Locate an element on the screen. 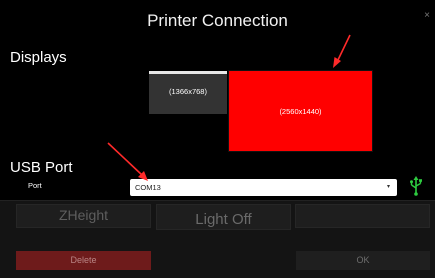 The width and height of the screenshot is (435, 278). monitor-2560x1440: (2560x1440) is located at coordinates (300, 111).